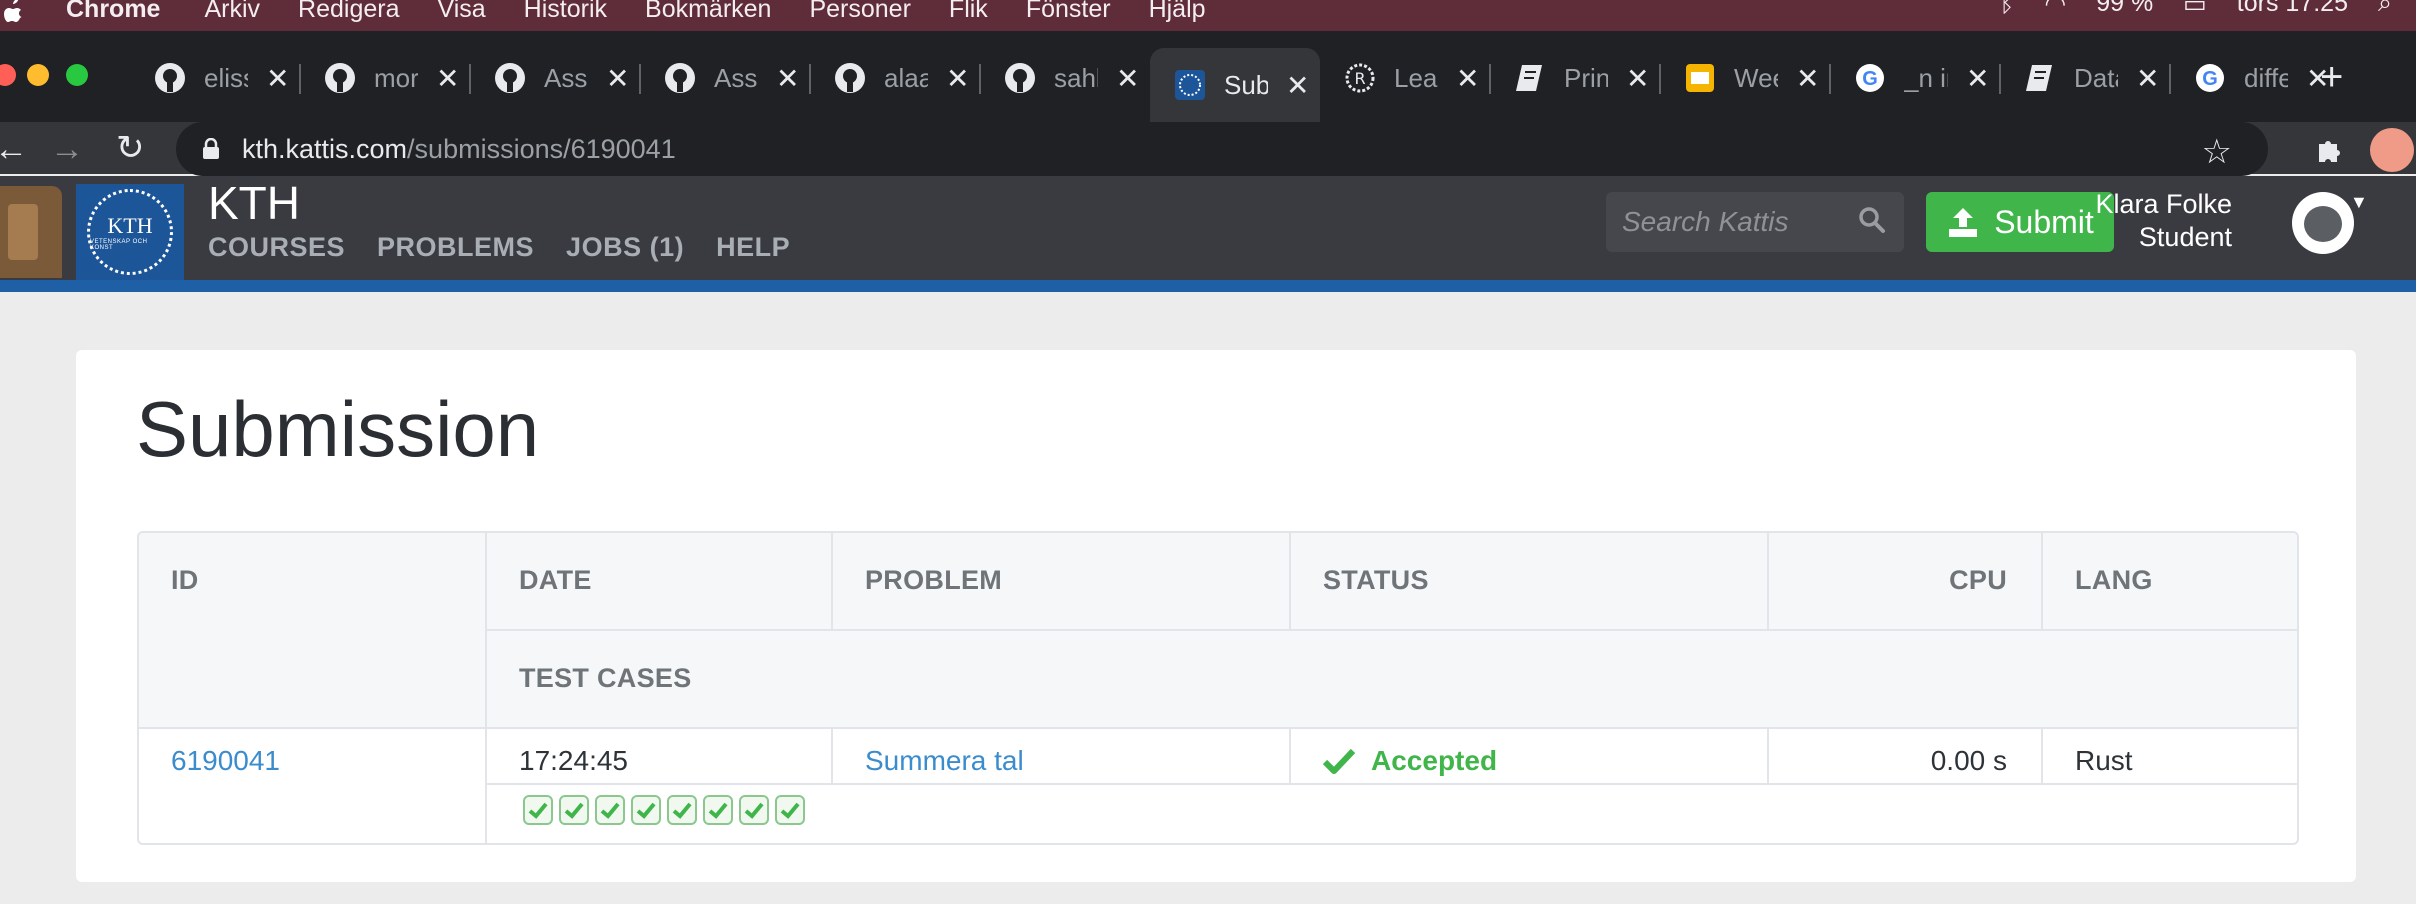 The image size is (2416, 904). Describe the element at coordinates (625, 247) in the screenshot. I see `nav-jobs: JOBS (1)` at that location.